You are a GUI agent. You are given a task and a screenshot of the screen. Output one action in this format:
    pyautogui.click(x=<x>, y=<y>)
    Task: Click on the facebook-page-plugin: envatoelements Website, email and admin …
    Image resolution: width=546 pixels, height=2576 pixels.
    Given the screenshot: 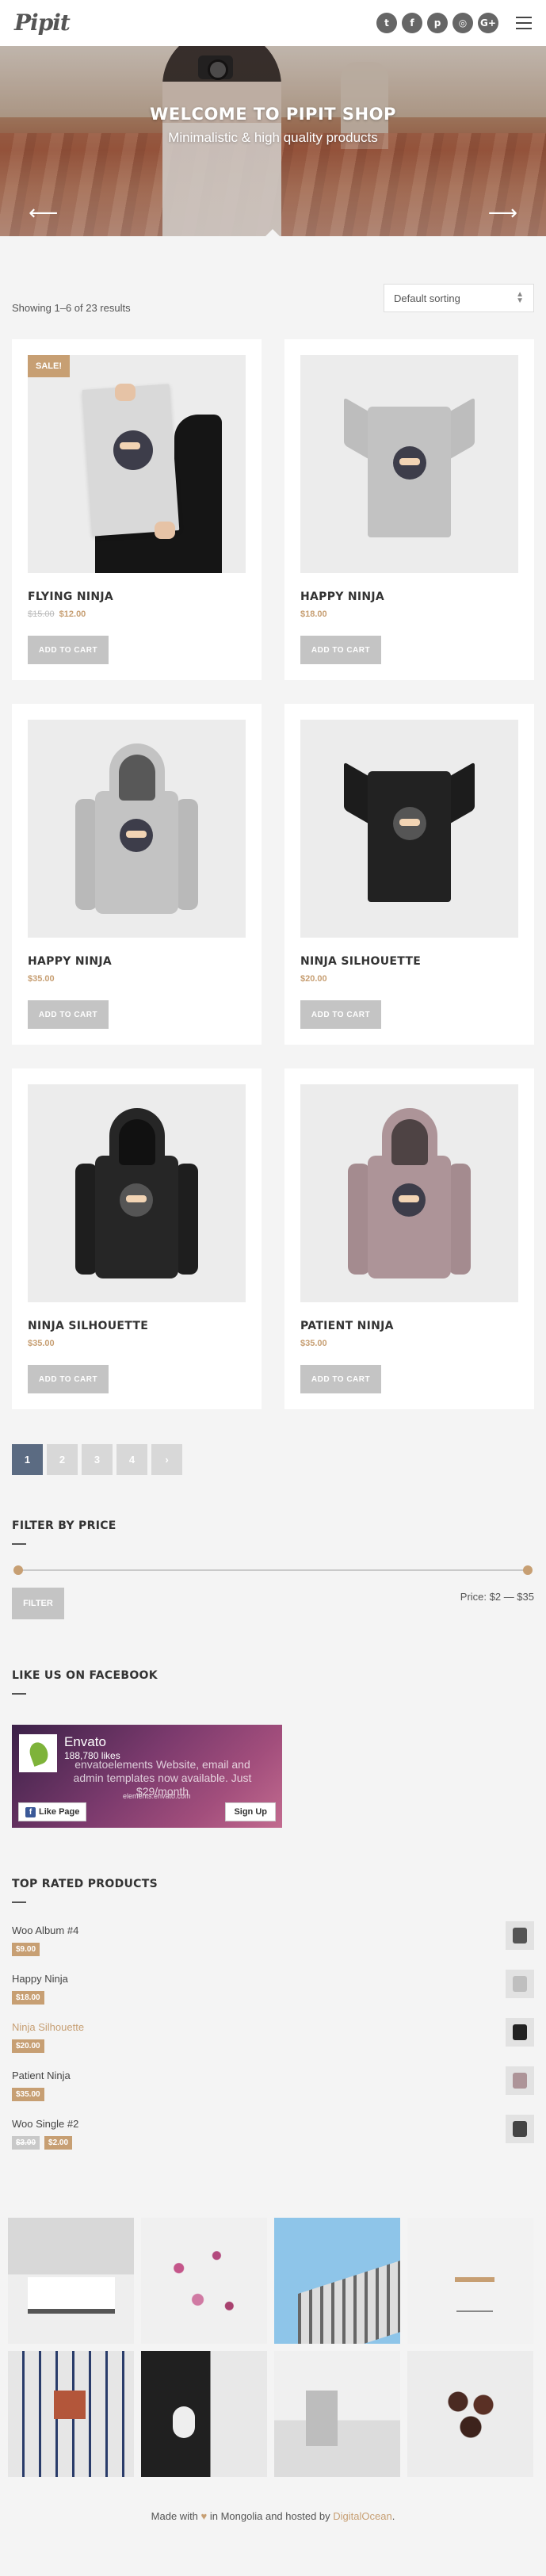 What is the action you would take?
    pyautogui.click(x=147, y=1777)
    